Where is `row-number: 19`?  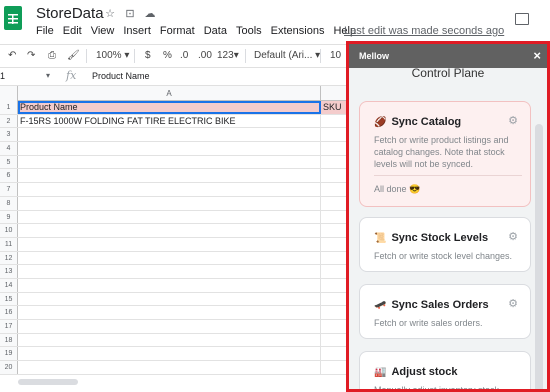
row-number: 19 is located at coordinates (9, 354).